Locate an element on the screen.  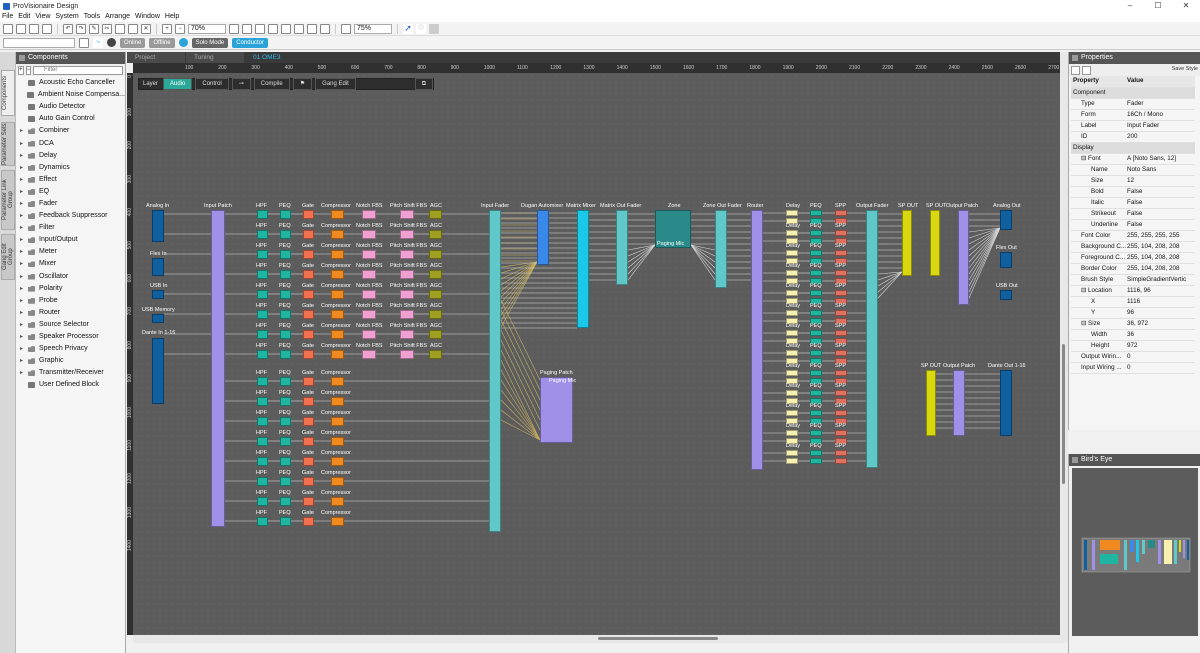
property-row: Label Input Fader is located at coordinates (1133, 126).